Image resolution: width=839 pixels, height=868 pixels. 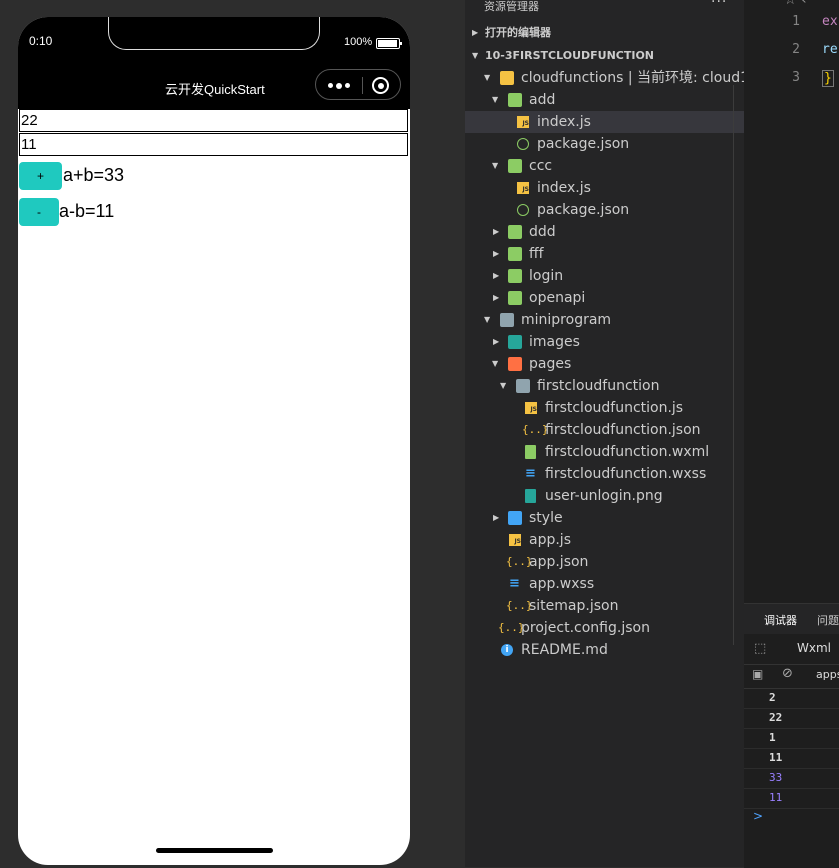 What do you see at coordinates (604, 232) in the screenshot?
I see `tree-folder-ddd: ▶ ddd` at bounding box center [604, 232].